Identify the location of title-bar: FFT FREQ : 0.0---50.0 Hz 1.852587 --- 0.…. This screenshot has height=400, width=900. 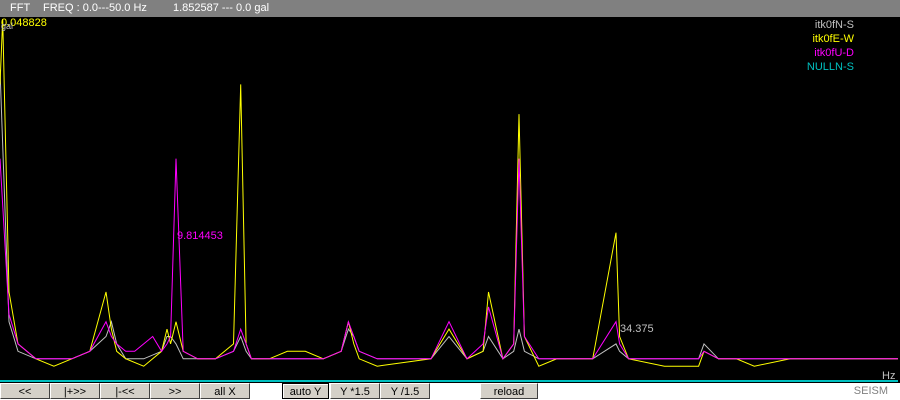
(450, 8).